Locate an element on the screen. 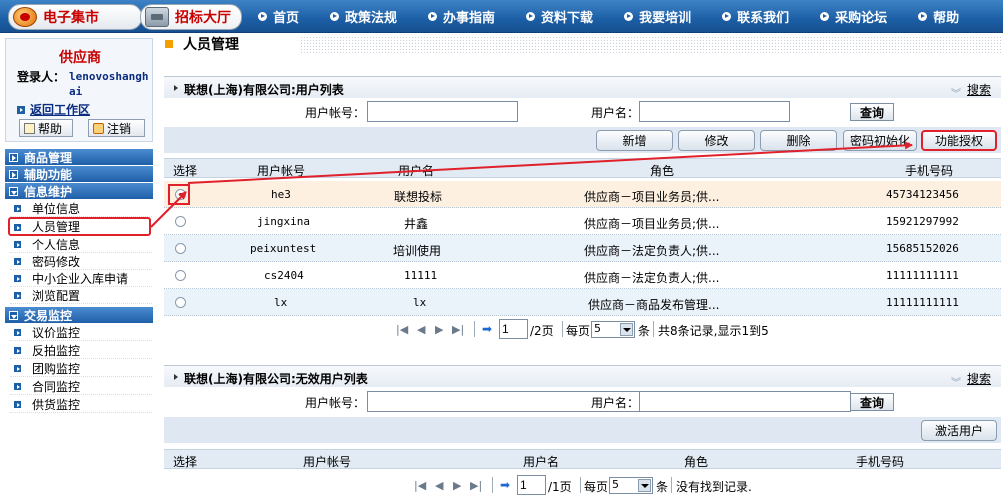 Image resolution: width=1003 pixels, height=497 pixels. menu-item-sme-apply: 中小企业入库申请 is located at coordinates (81, 278).